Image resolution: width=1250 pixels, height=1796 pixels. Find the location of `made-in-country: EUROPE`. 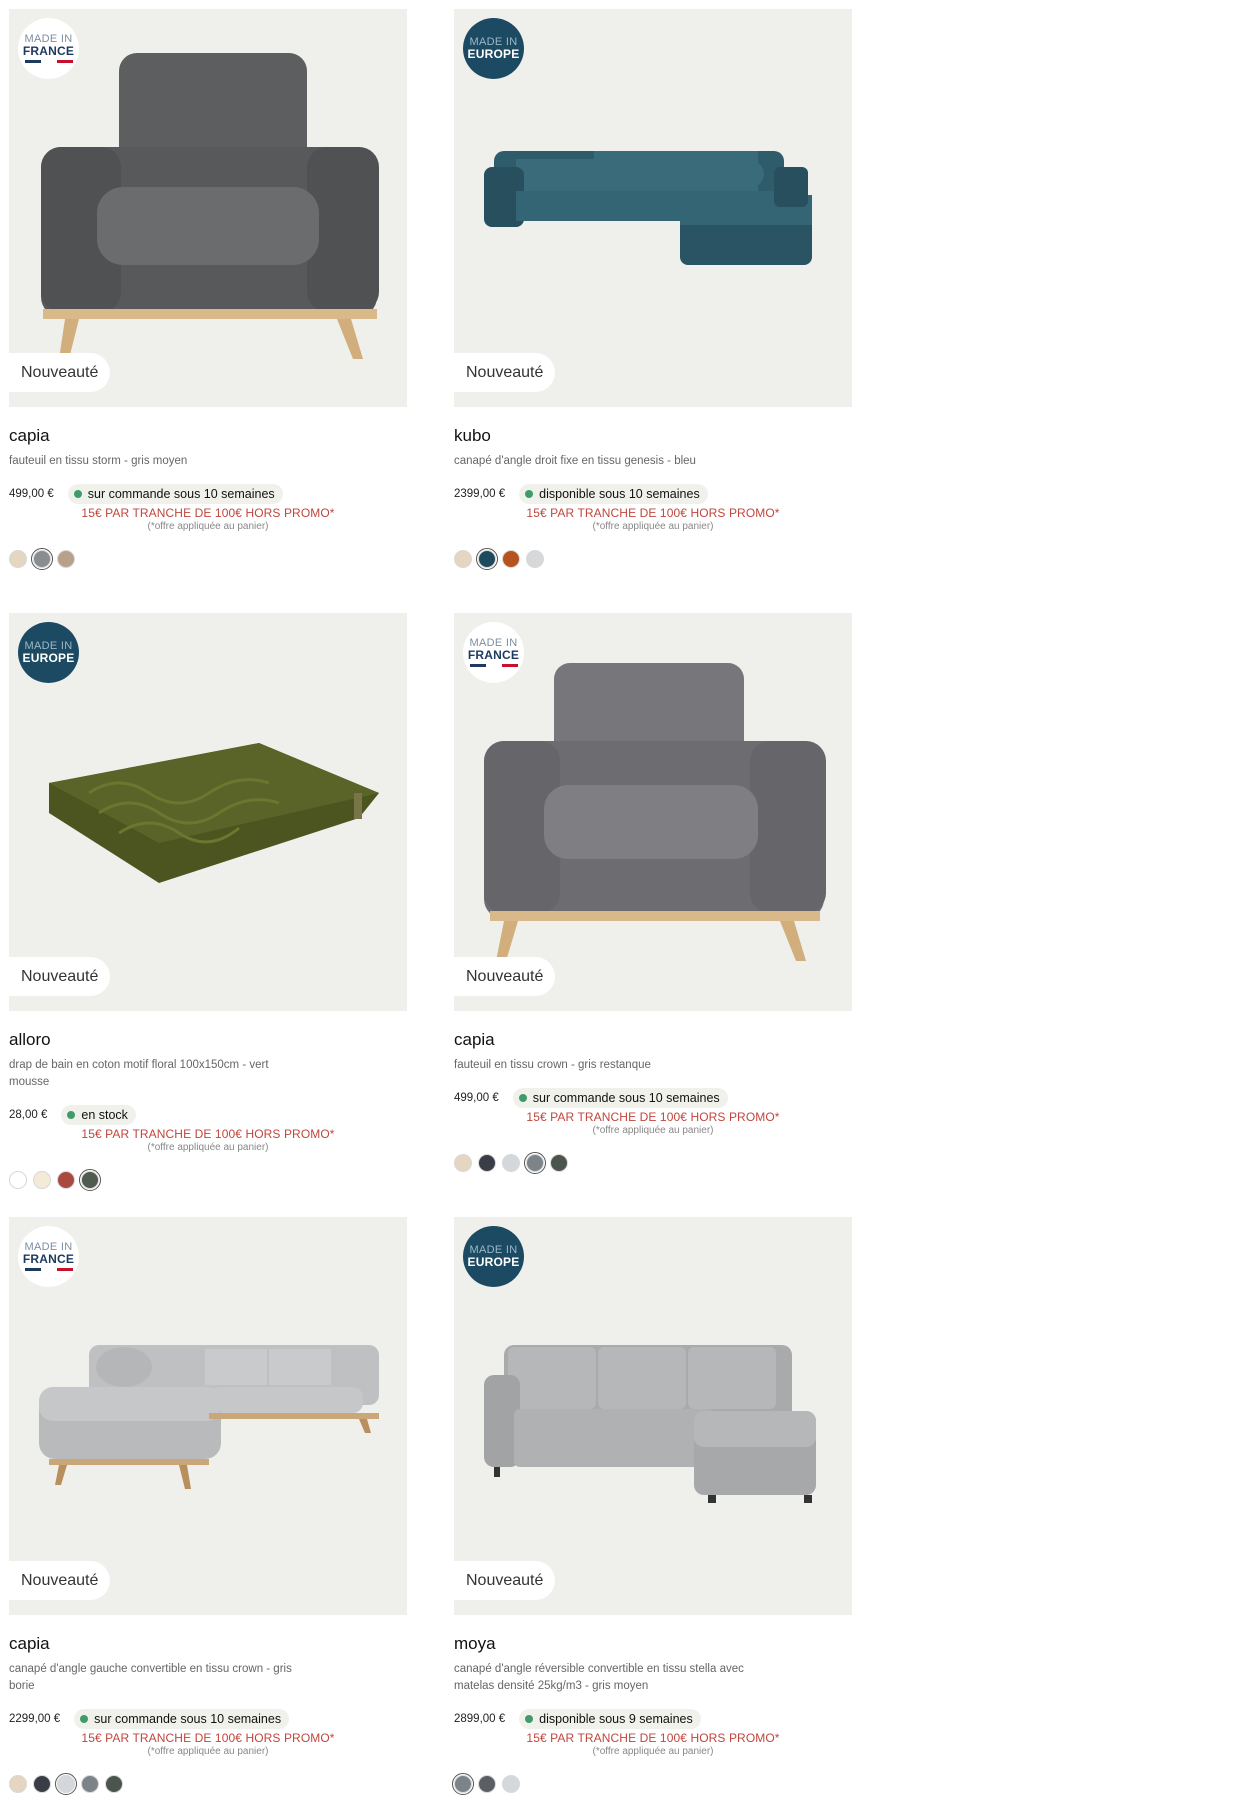

made-in-country: EUROPE is located at coordinates (48, 657).